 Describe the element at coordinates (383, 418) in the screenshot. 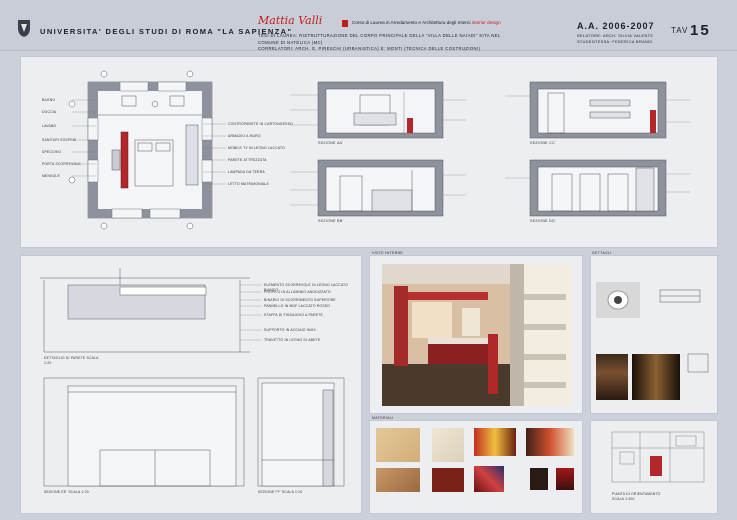

I see `materials-label: MATERIALI` at that location.